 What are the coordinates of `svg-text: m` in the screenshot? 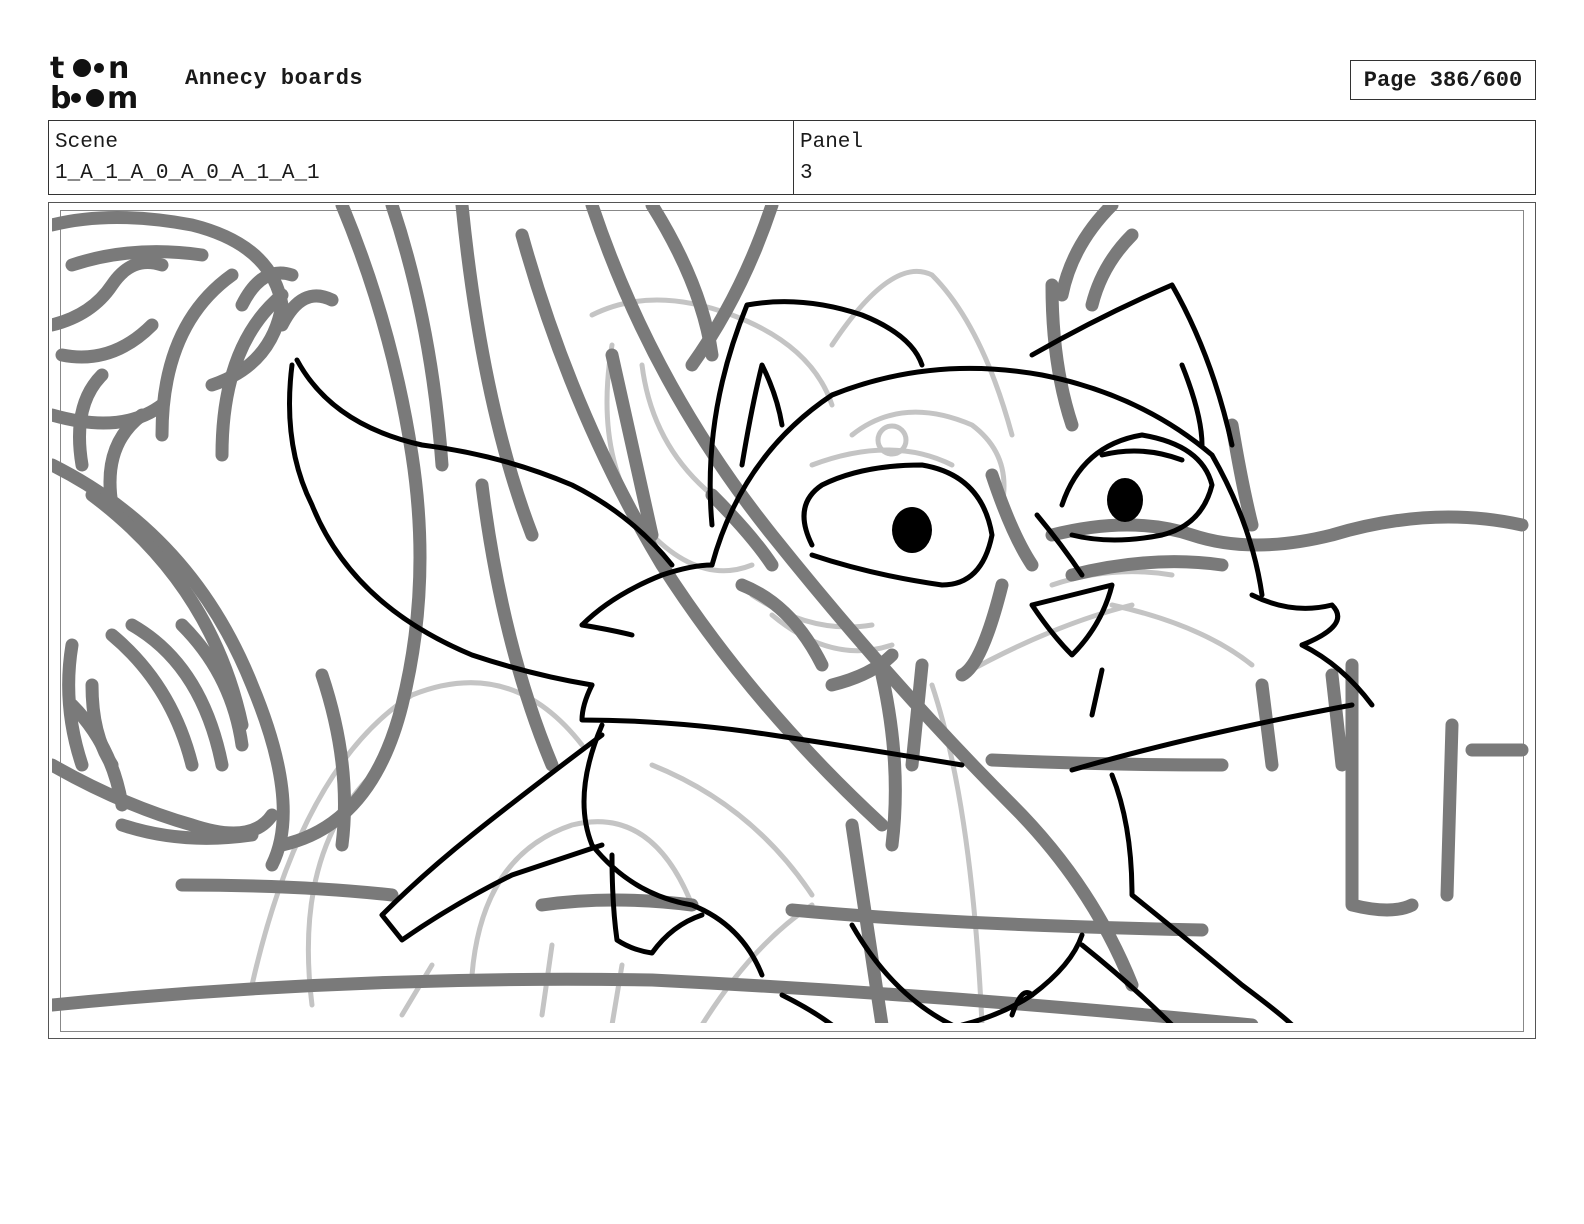 It's located at (122, 96).